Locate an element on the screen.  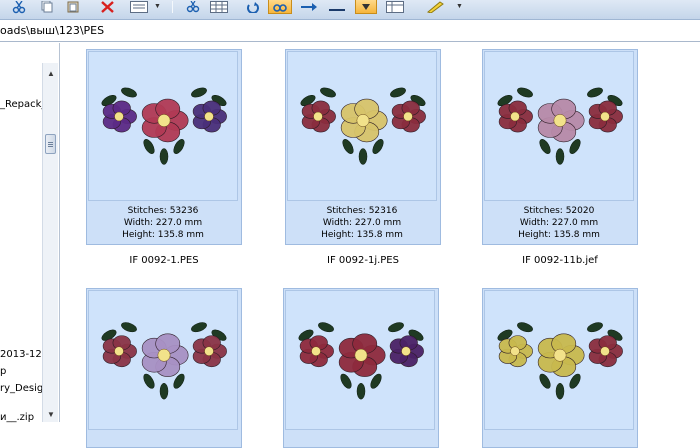
link-icon is located at coordinates (280, 7).